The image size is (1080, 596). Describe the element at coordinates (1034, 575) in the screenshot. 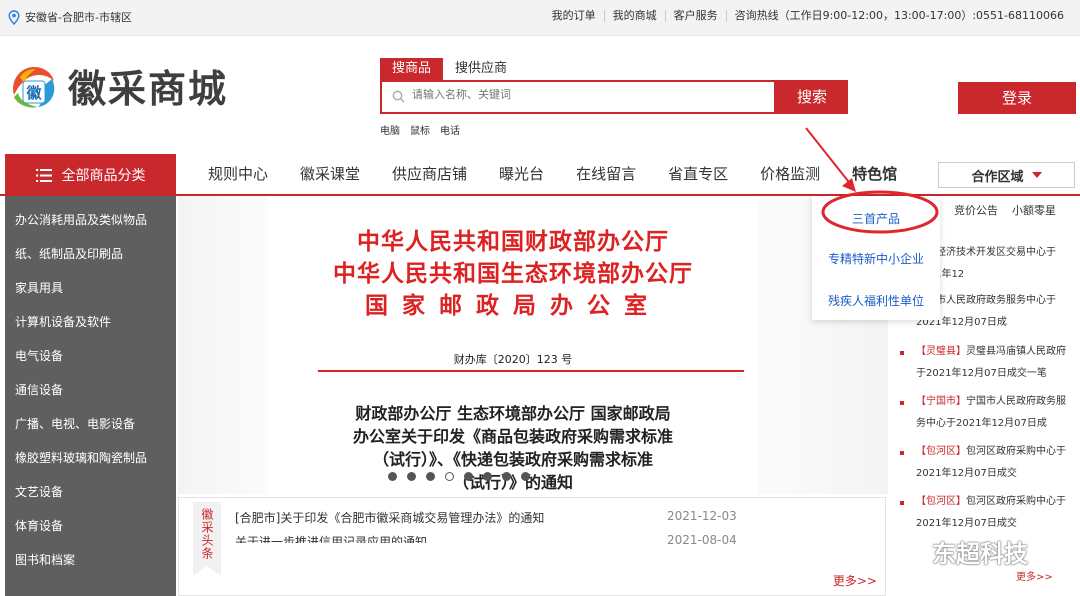

I see `transaction-more-link: 更多>>` at that location.